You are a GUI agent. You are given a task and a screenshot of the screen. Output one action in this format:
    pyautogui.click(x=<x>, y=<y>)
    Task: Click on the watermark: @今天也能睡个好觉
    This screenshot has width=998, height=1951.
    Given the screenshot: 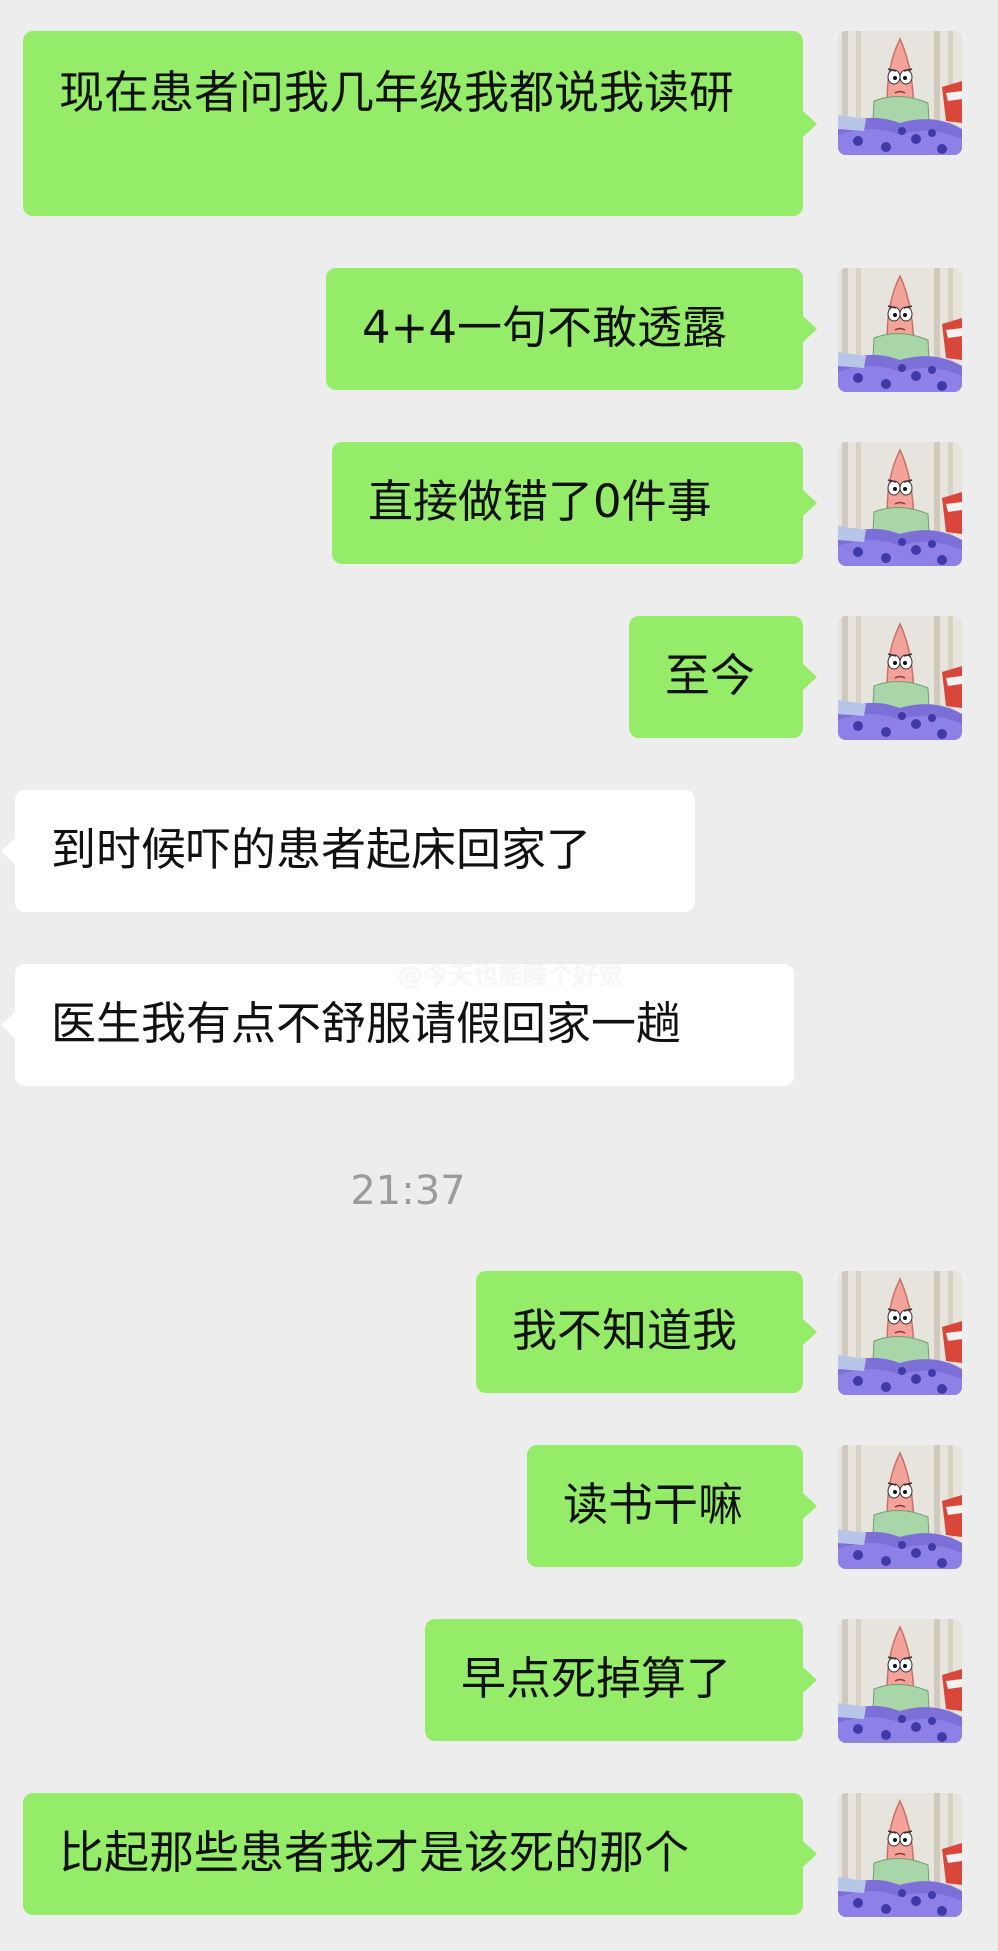 What is the action you would take?
    pyautogui.click(x=491, y=976)
    